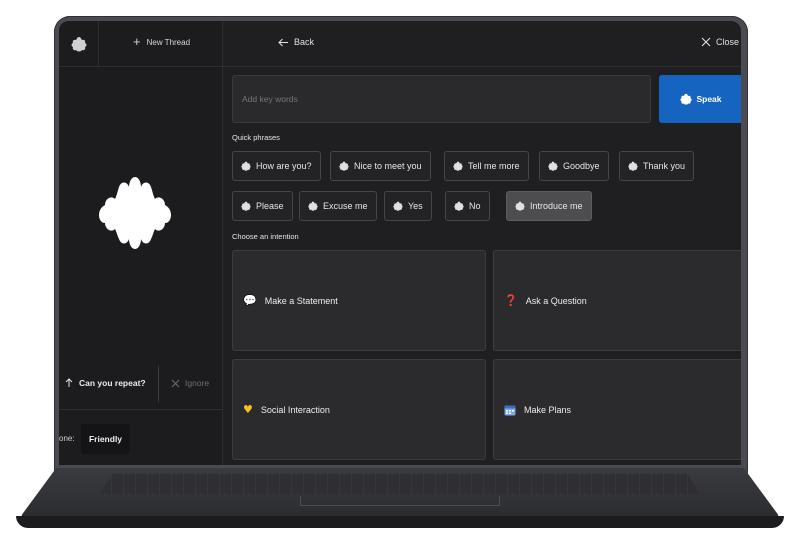 The image size is (800, 550). I want to click on intention-label-text: Make Plans, so click(548, 409).